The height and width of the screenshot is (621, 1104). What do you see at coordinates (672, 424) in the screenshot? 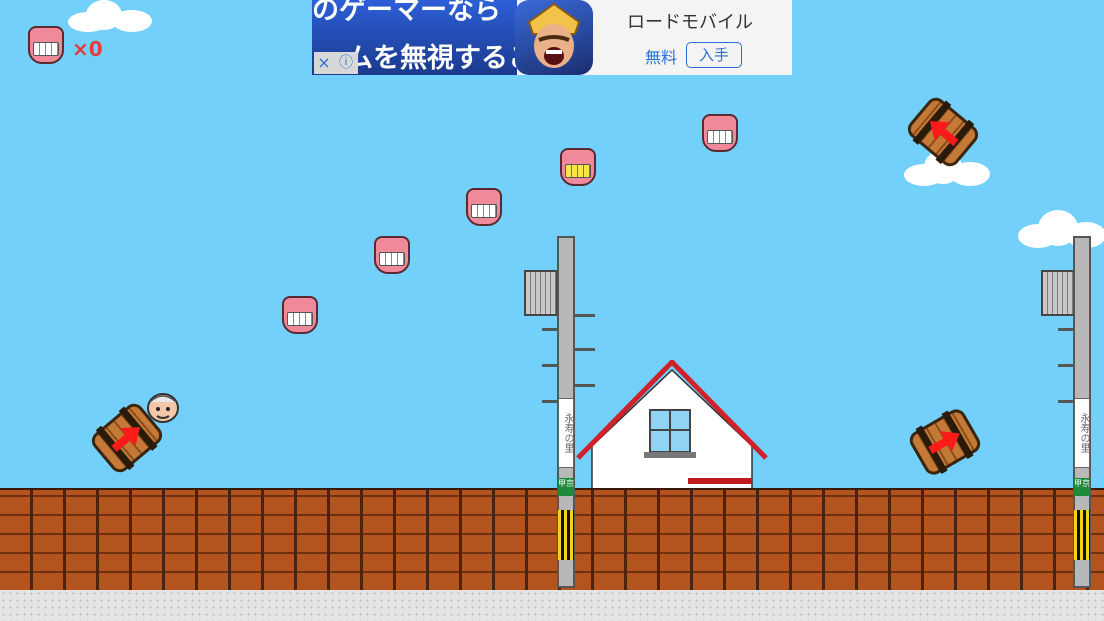
I see `house` at bounding box center [672, 424].